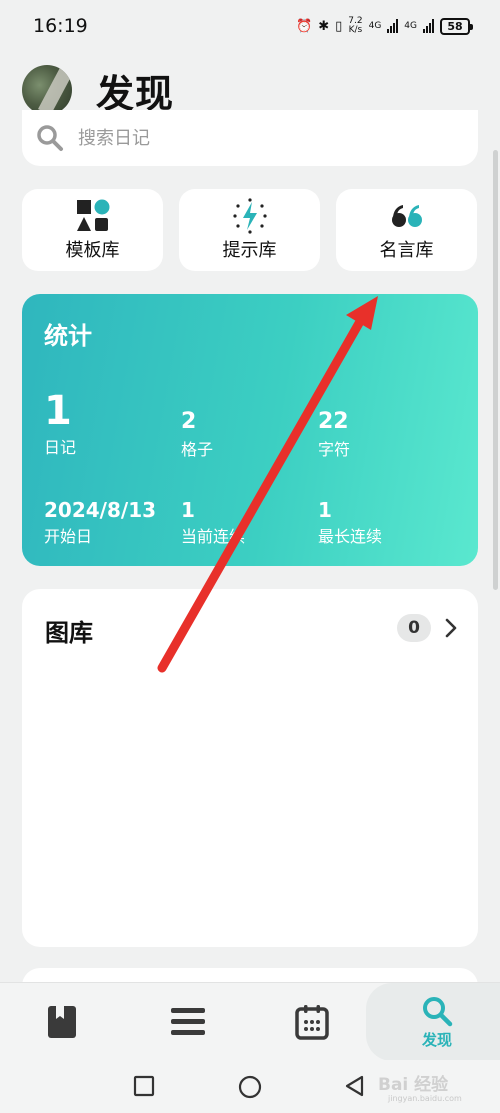 The image size is (500, 1113). What do you see at coordinates (334, 435) in the screenshot?
I see `stat-chars: 22 字符` at bounding box center [334, 435].